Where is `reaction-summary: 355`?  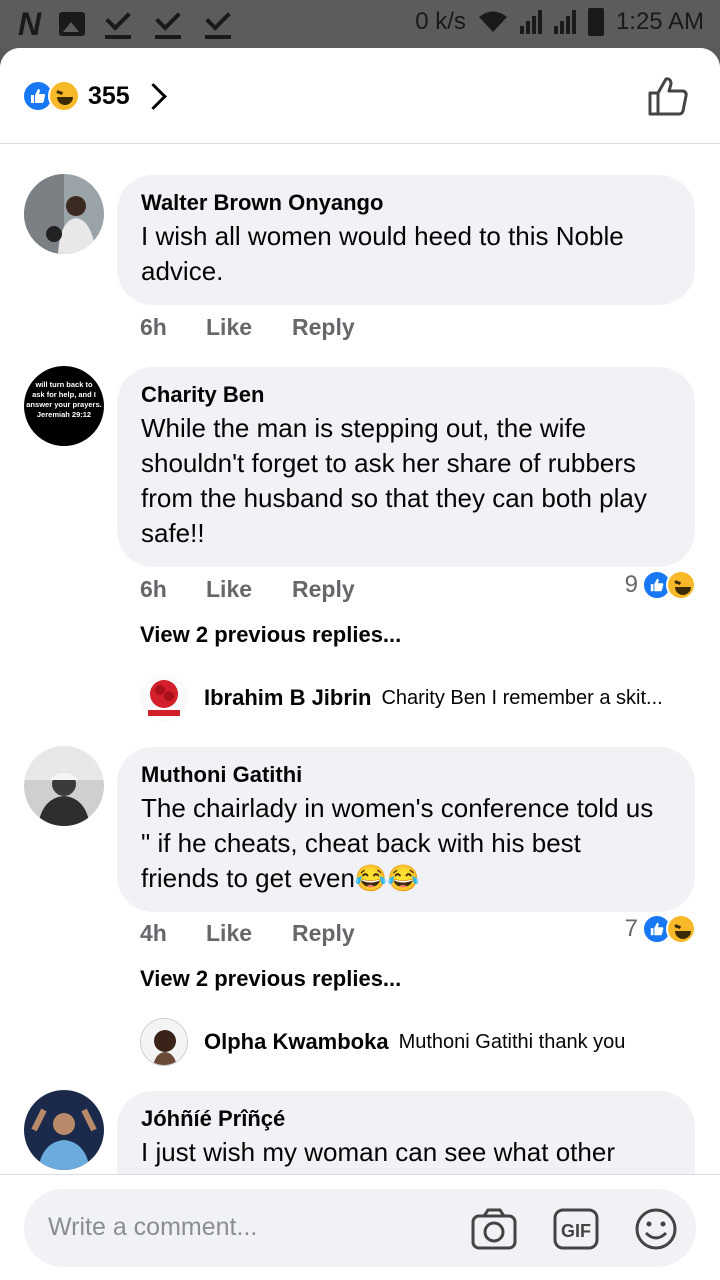
reaction-summary: 355 is located at coordinates (92, 96).